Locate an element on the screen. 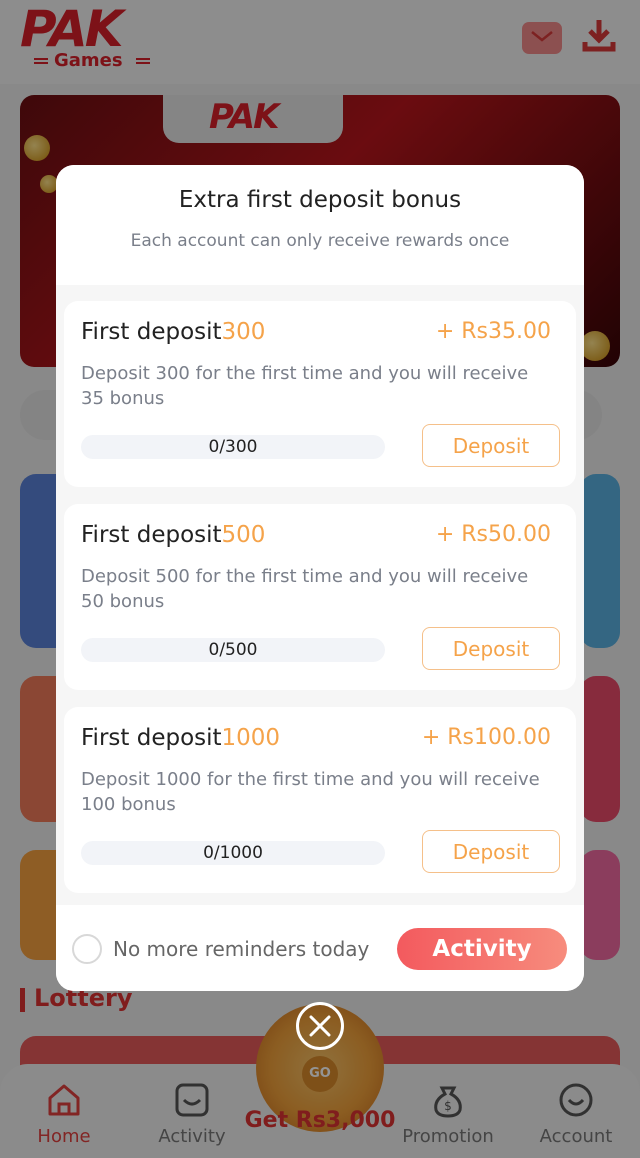 The width and height of the screenshot is (640, 1158). bonus-card-header: First deposit500 + Rs50.00 is located at coordinates (316, 537).